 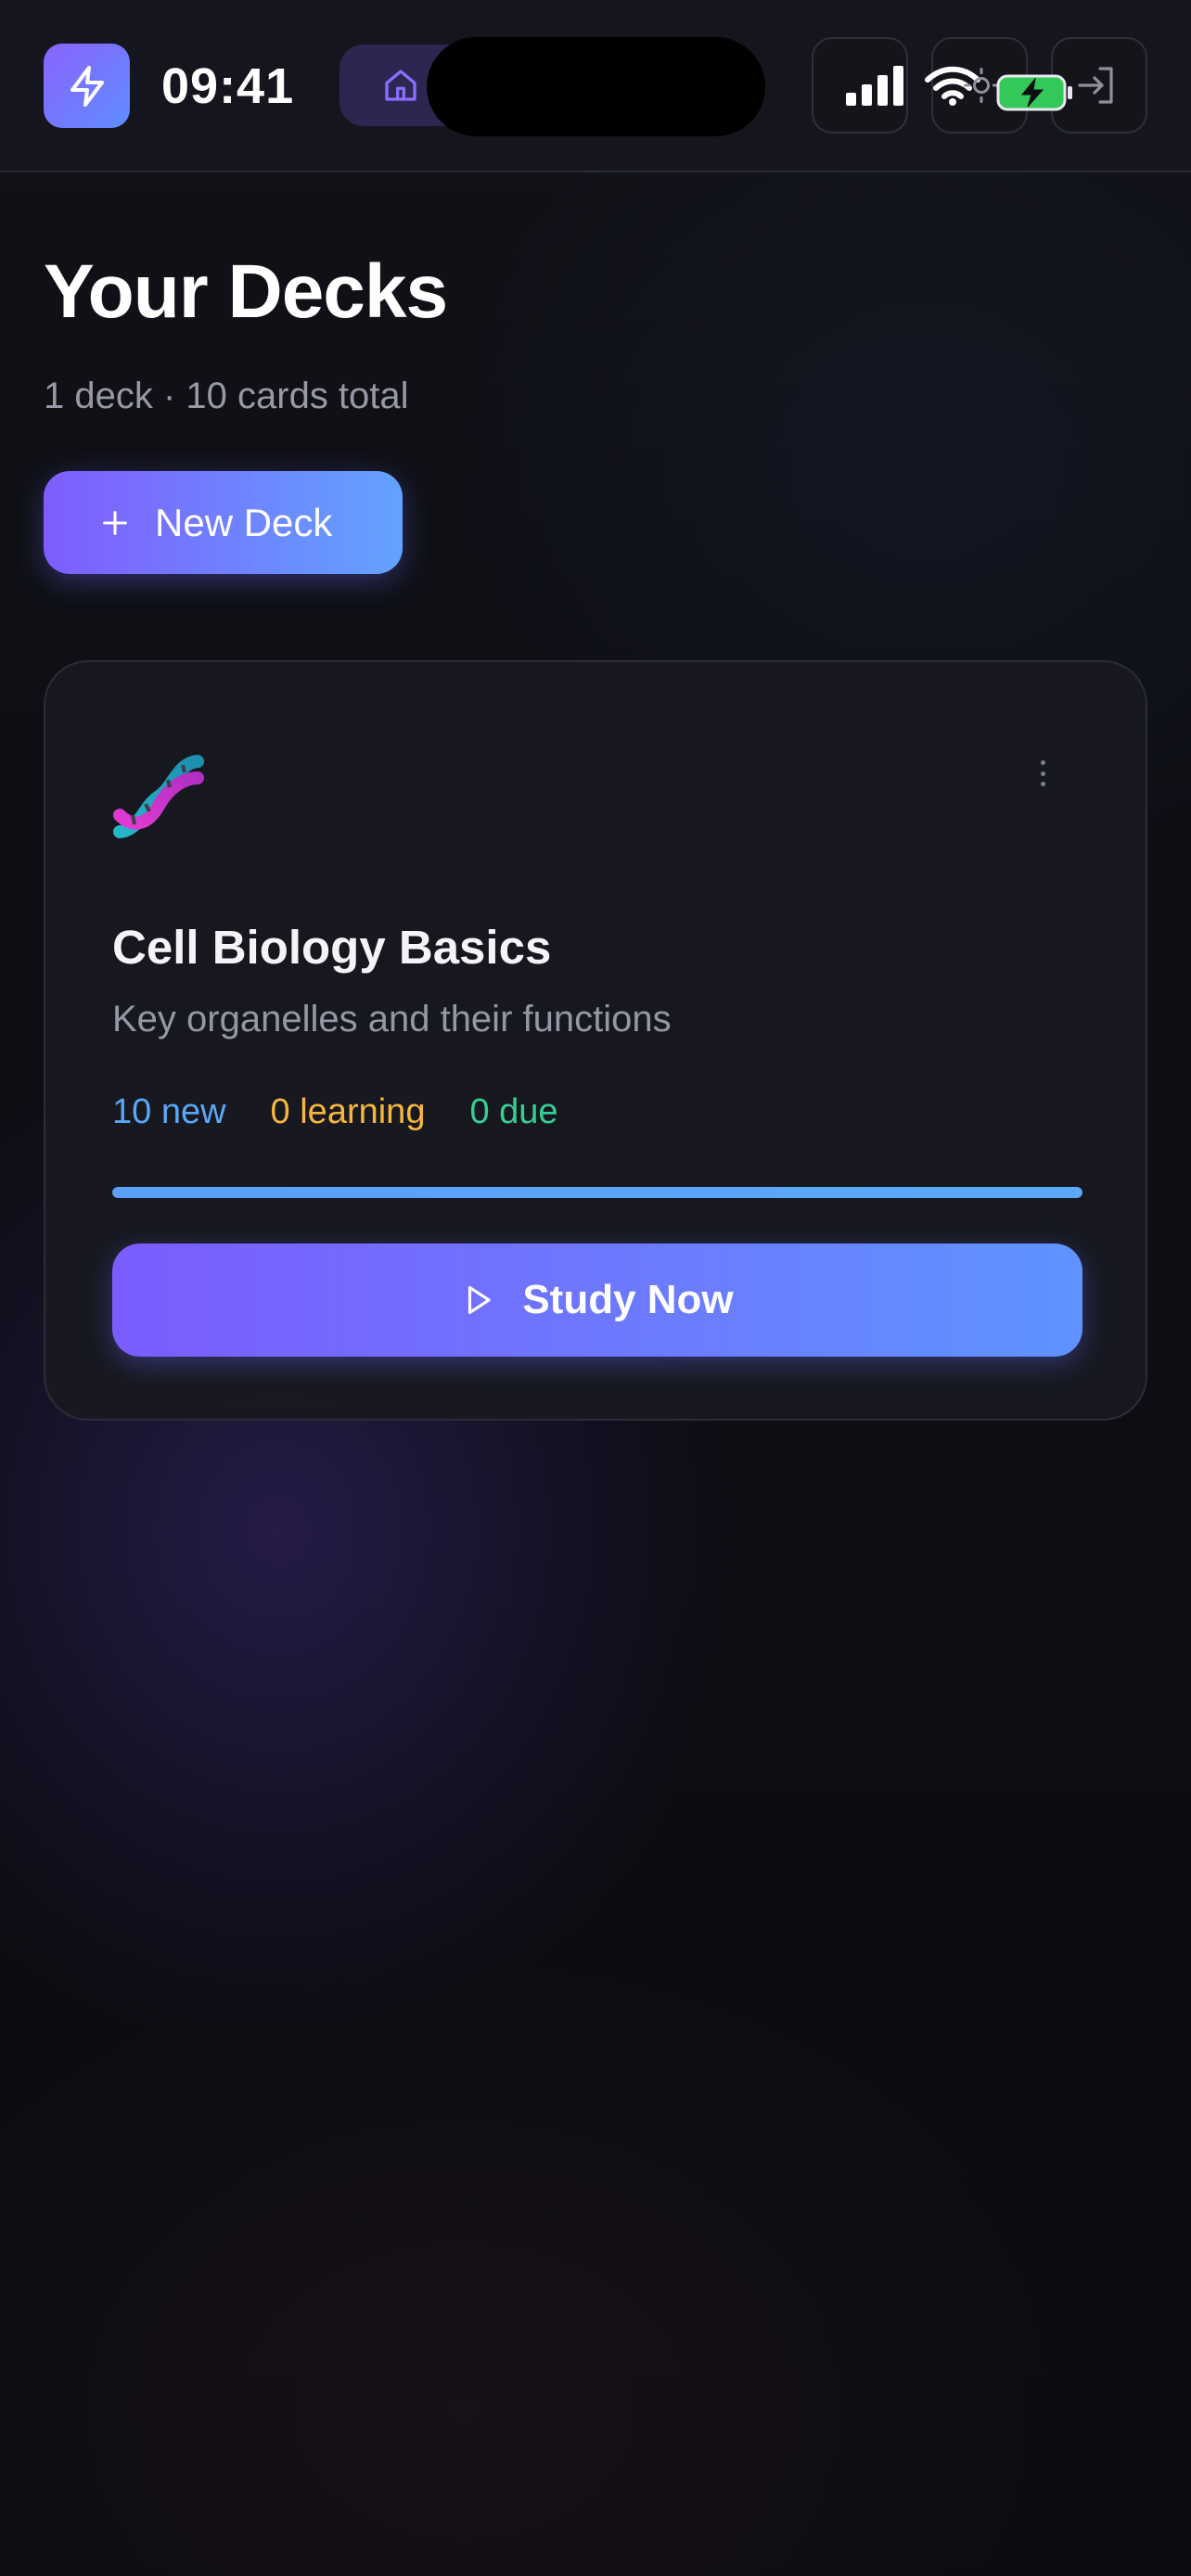 What do you see at coordinates (1035, 93) in the screenshot?
I see `battery-charging-icon` at bounding box center [1035, 93].